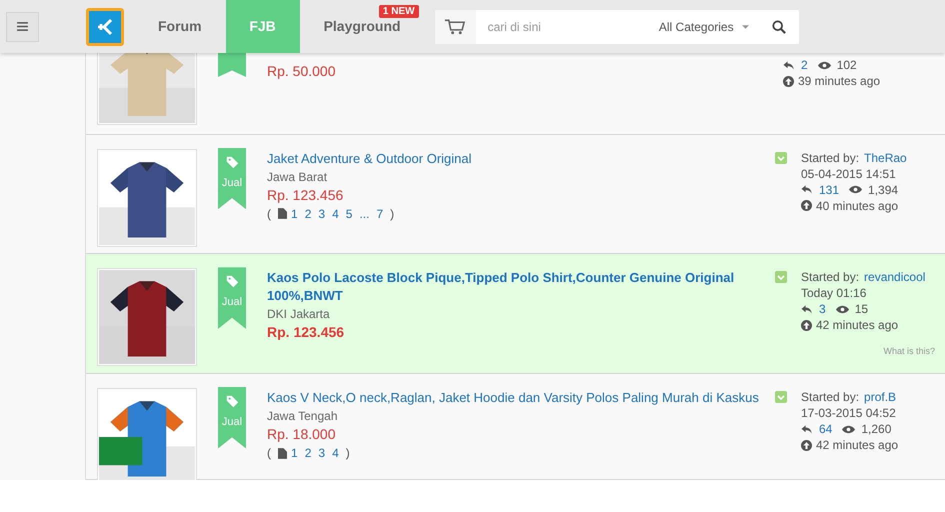 The image size is (945, 512). Describe the element at coordinates (834, 293) in the screenshot. I see `start-date: Today 01:16` at that location.